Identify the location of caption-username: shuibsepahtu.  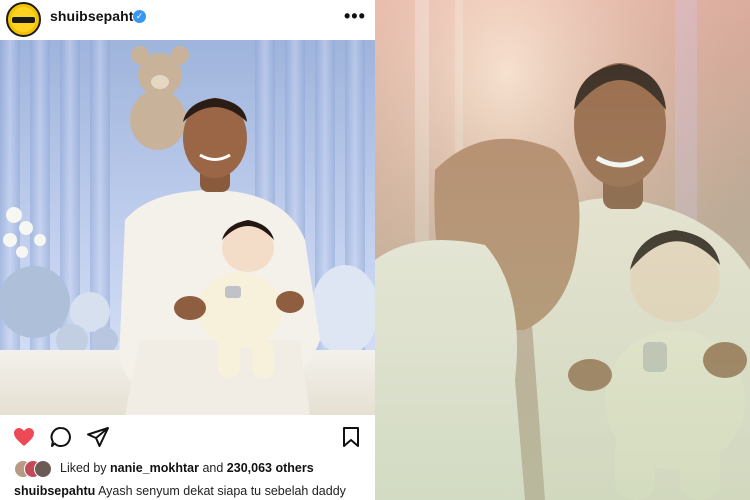
(54, 491).